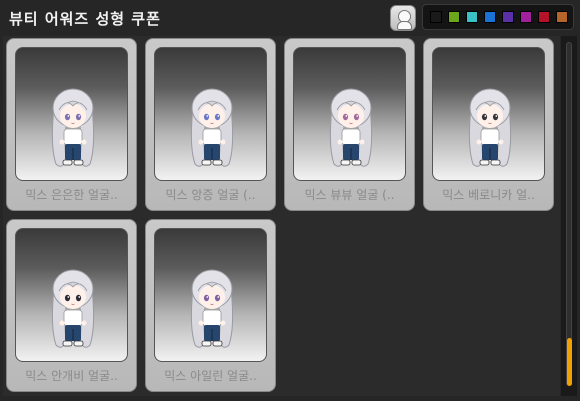  I want to click on character-preview-icon, so click(403, 18).